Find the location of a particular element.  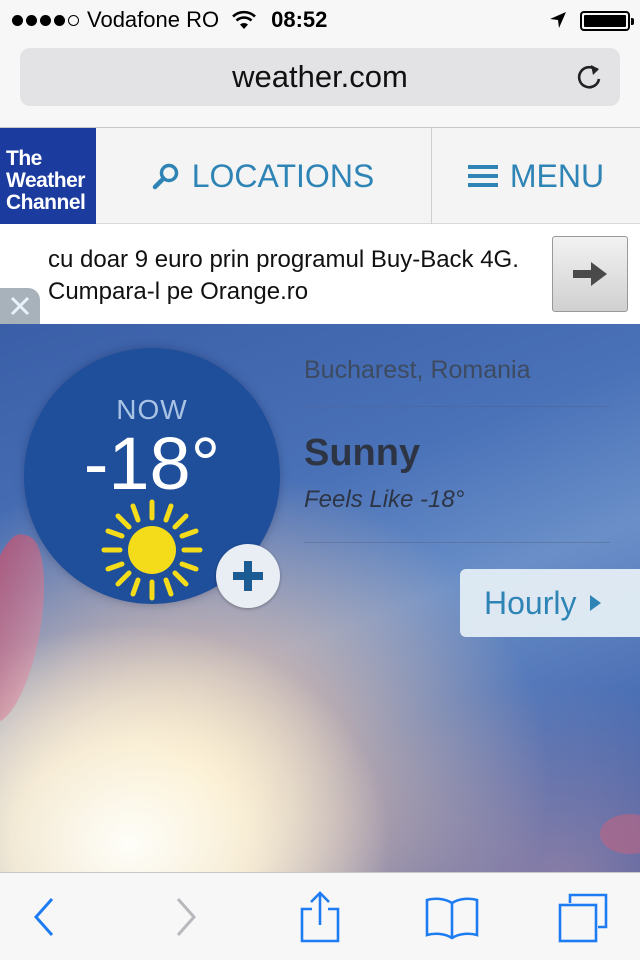

ad-close-button is located at coordinates (20, 306).